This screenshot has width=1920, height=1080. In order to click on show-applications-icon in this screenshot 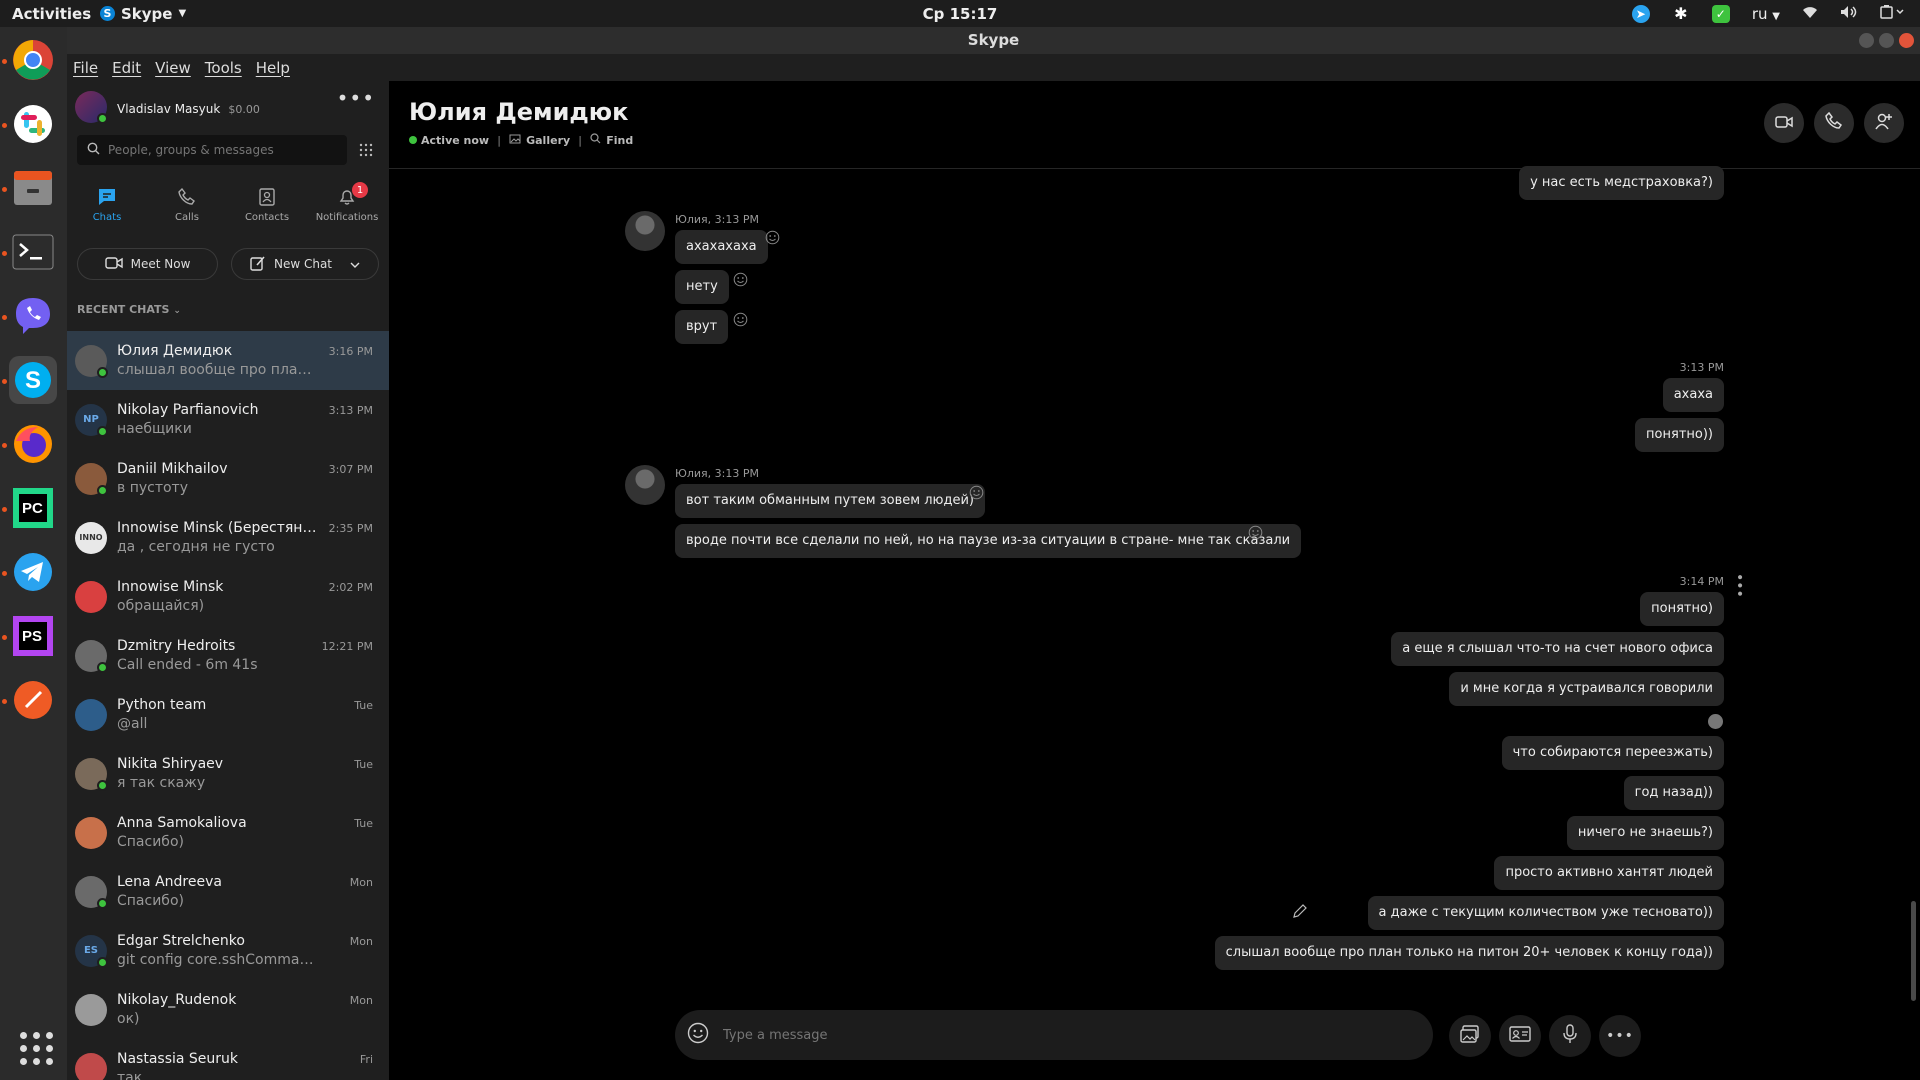, I will do `click(36, 1048)`.